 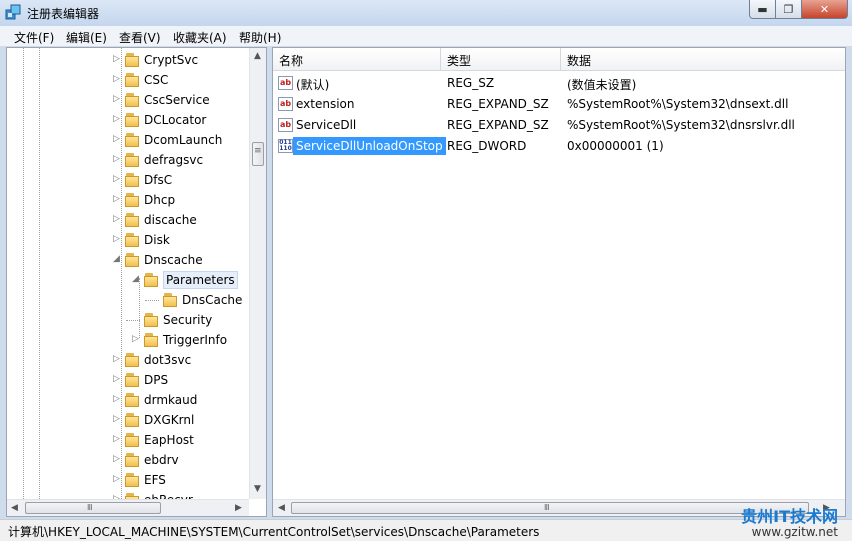 I want to click on scroll-up-icon: ▲, so click(x=257, y=56).